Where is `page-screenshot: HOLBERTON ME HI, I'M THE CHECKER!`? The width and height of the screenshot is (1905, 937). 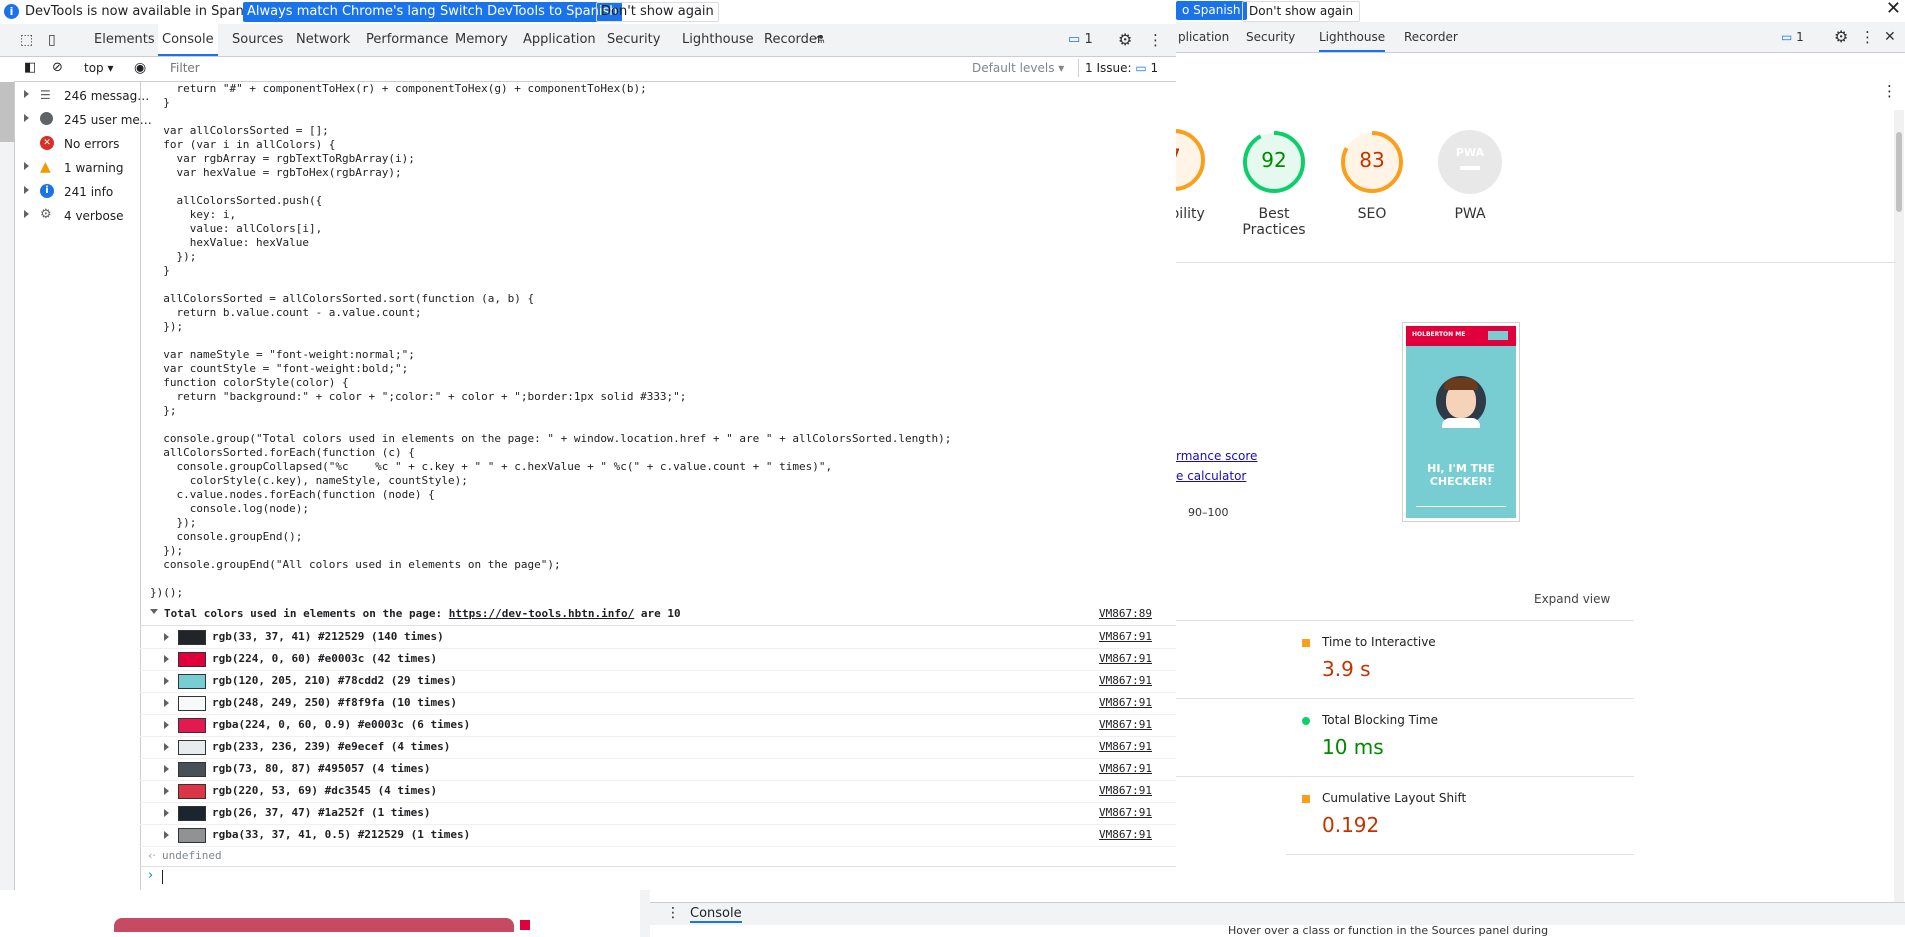
page-screenshot: HOLBERTON ME HI, I'M THE CHECKER! is located at coordinates (1461, 422).